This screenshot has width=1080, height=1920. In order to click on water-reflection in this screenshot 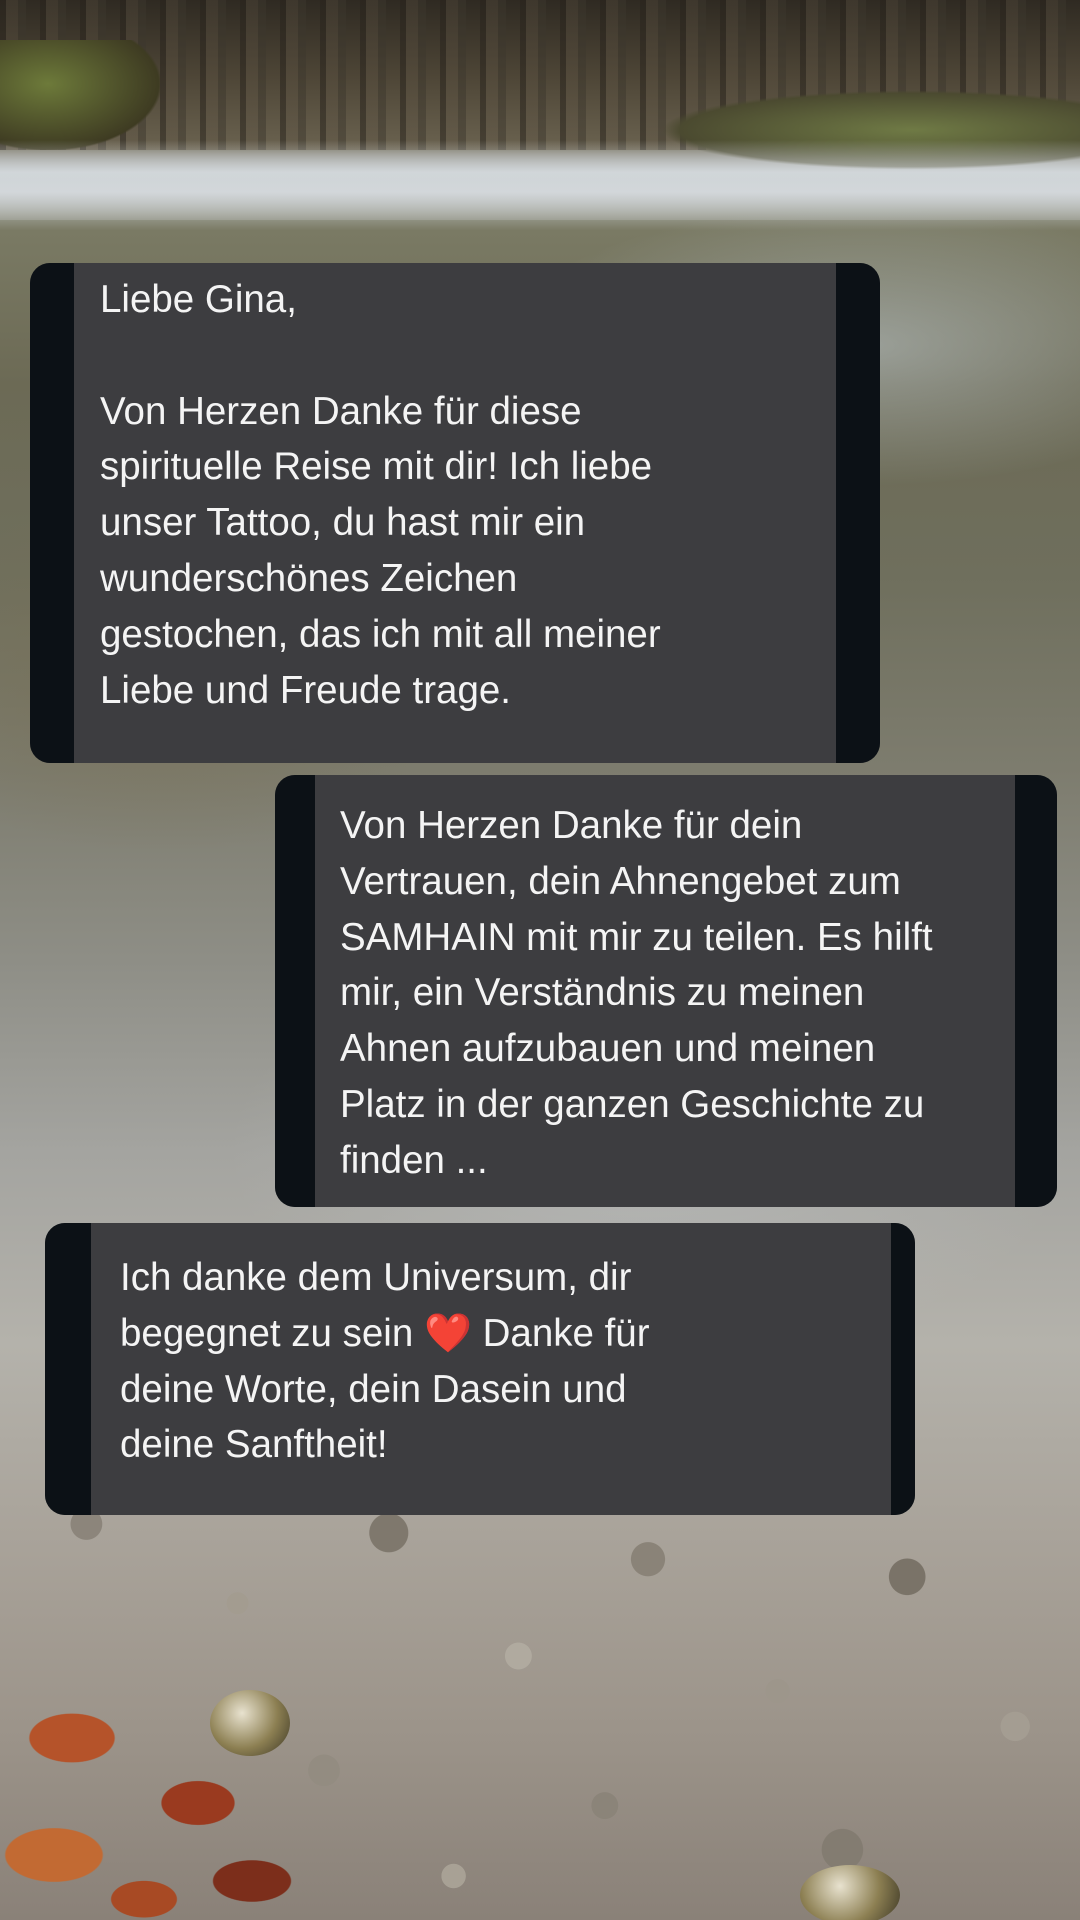, I will do `click(540, 180)`.